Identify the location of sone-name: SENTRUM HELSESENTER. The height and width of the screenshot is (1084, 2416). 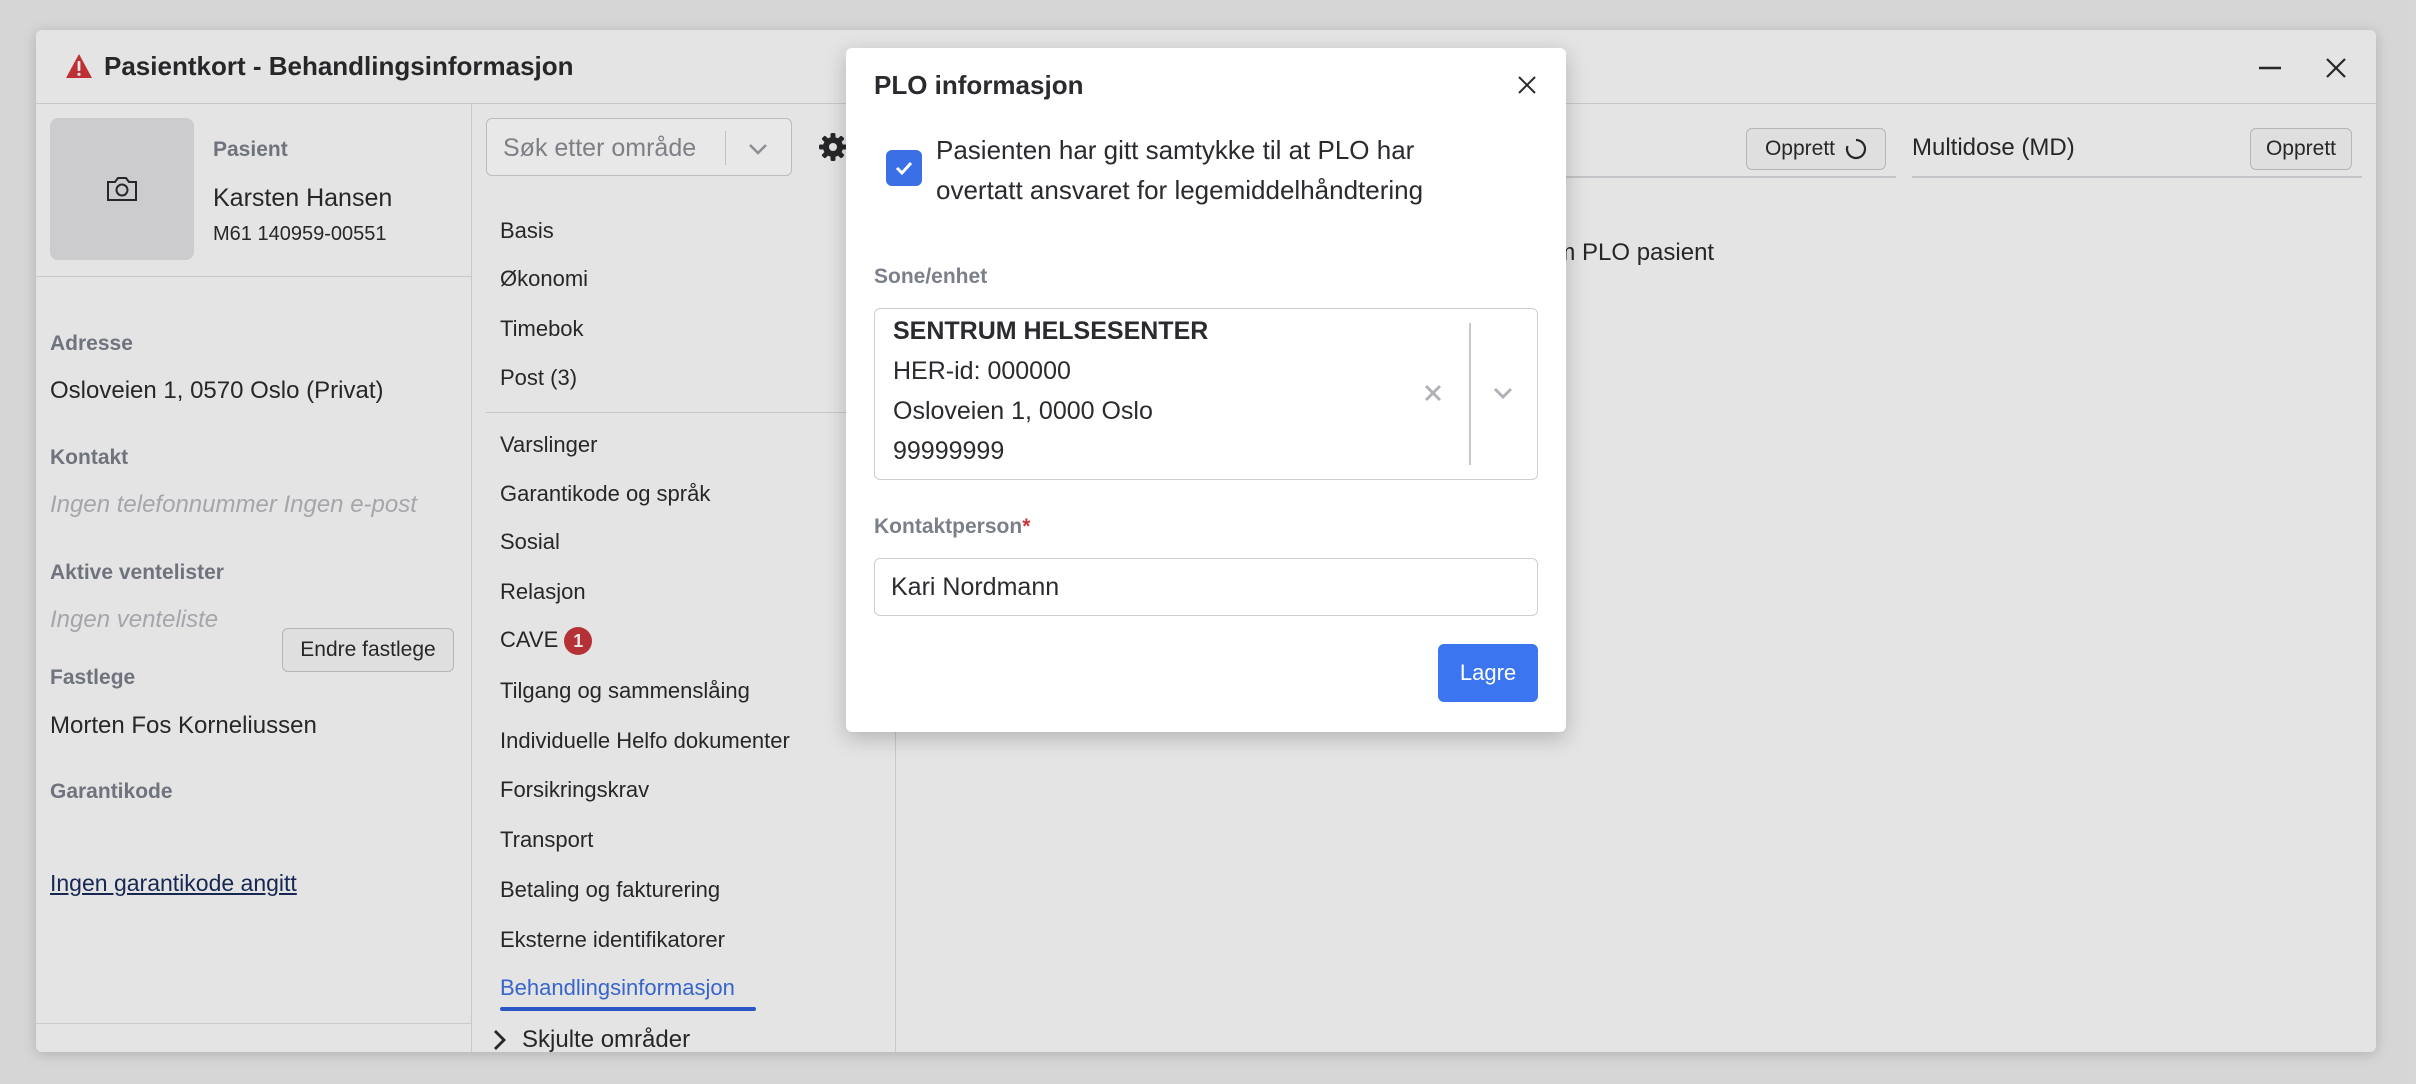
(1051, 331).